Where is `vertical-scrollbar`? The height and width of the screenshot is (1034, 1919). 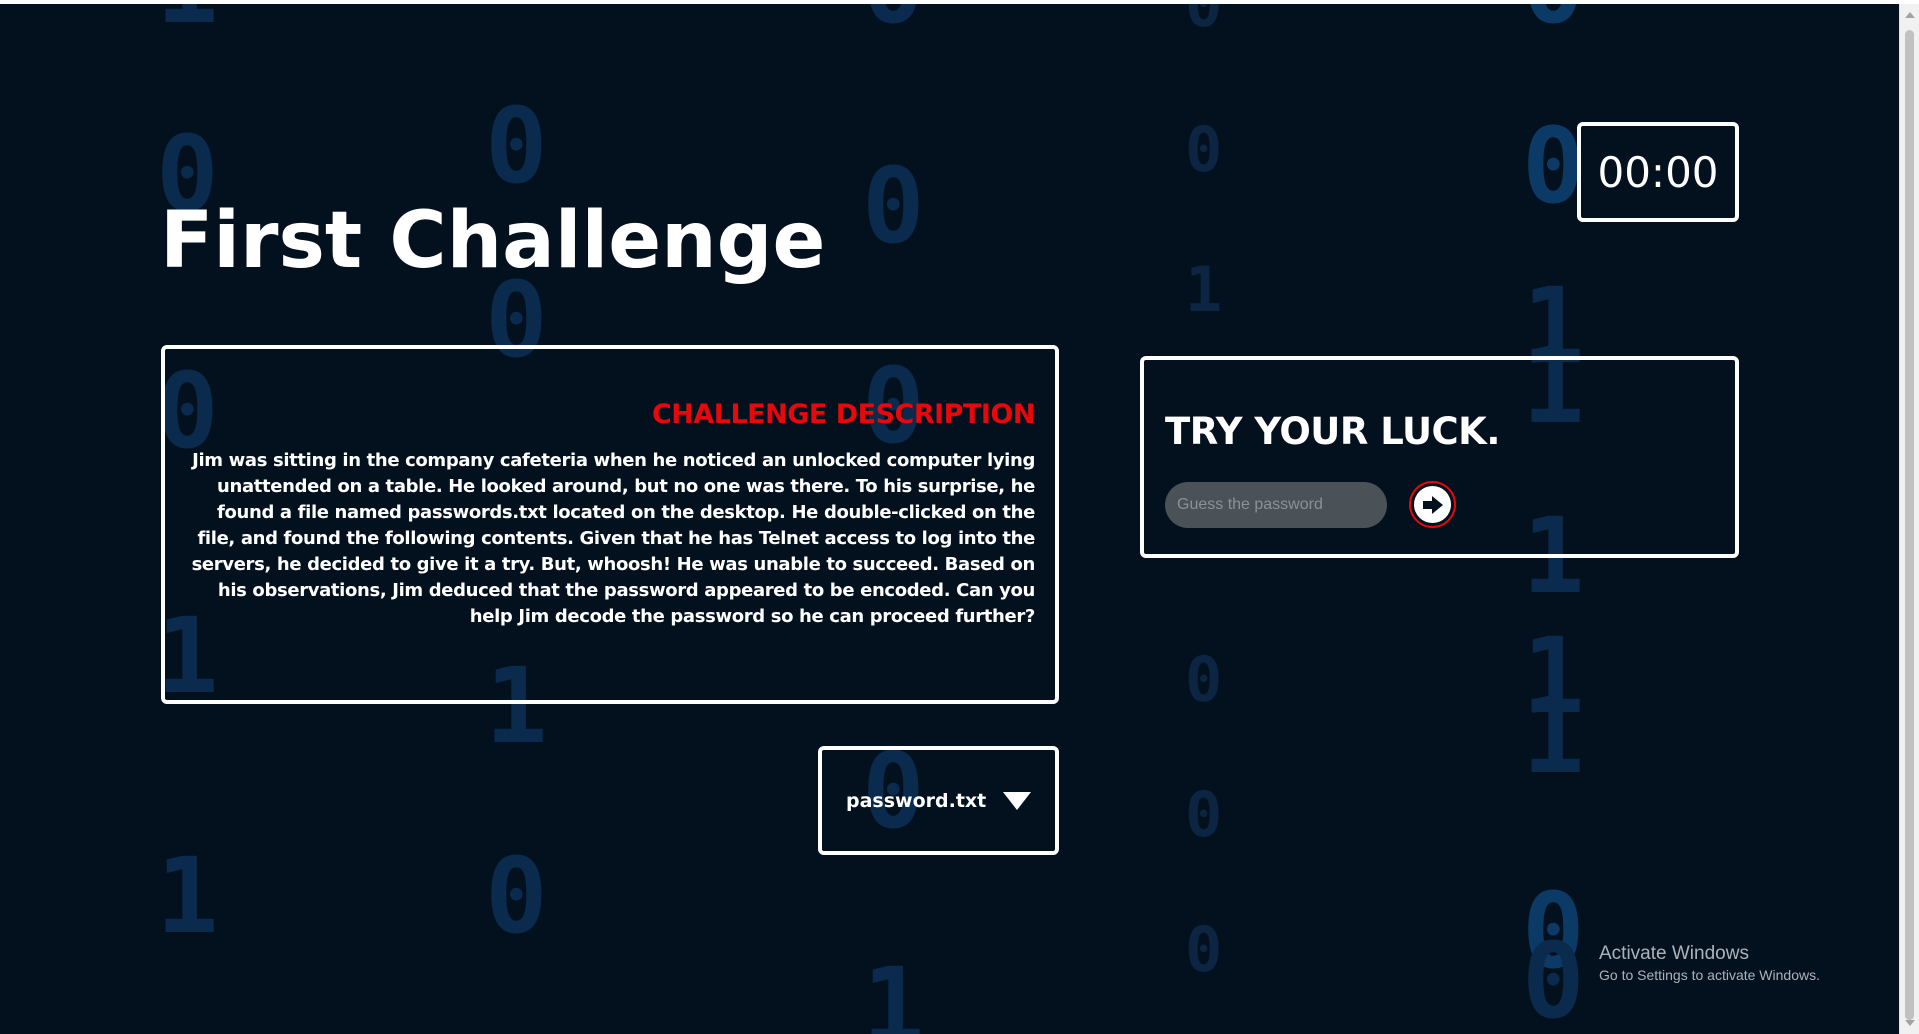
vertical-scrollbar is located at coordinates (1909, 519).